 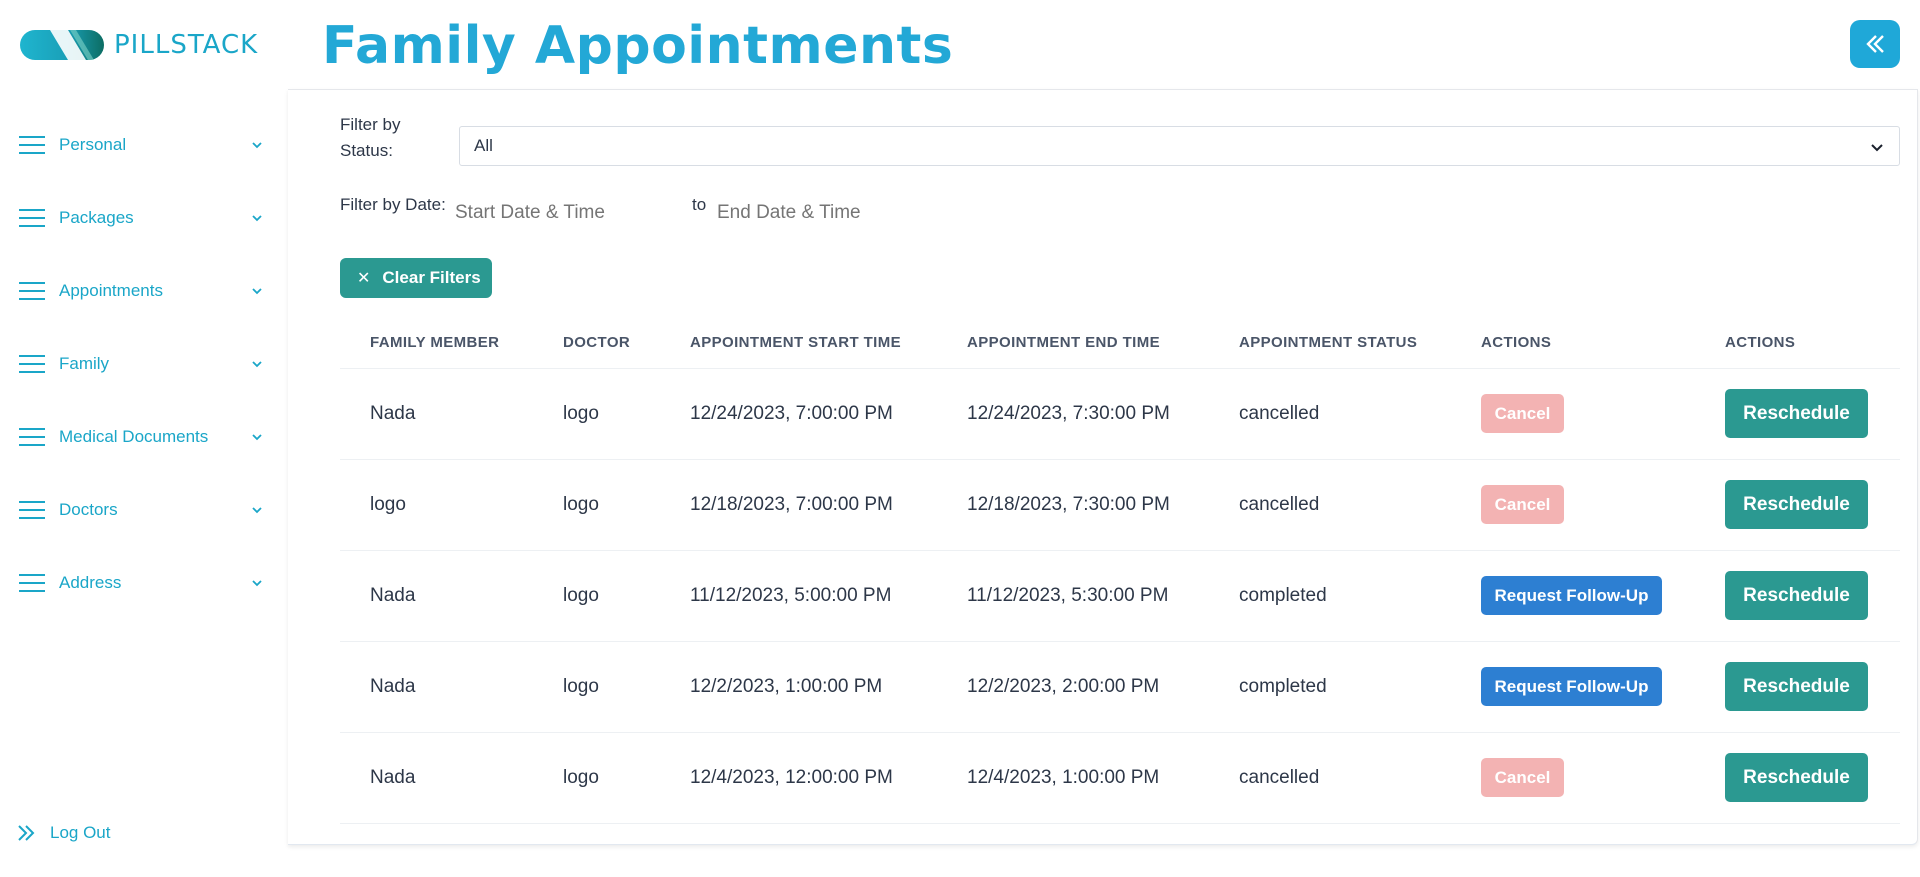 I want to click on end-time-cell: 12/4/2023, 1:00:00 PM, so click(x=1073, y=778).